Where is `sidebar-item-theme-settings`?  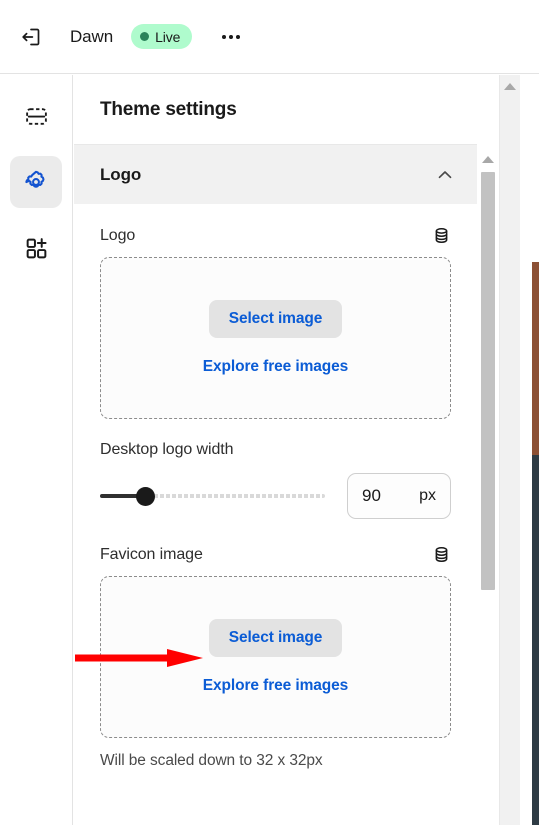 sidebar-item-theme-settings is located at coordinates (36, 182).